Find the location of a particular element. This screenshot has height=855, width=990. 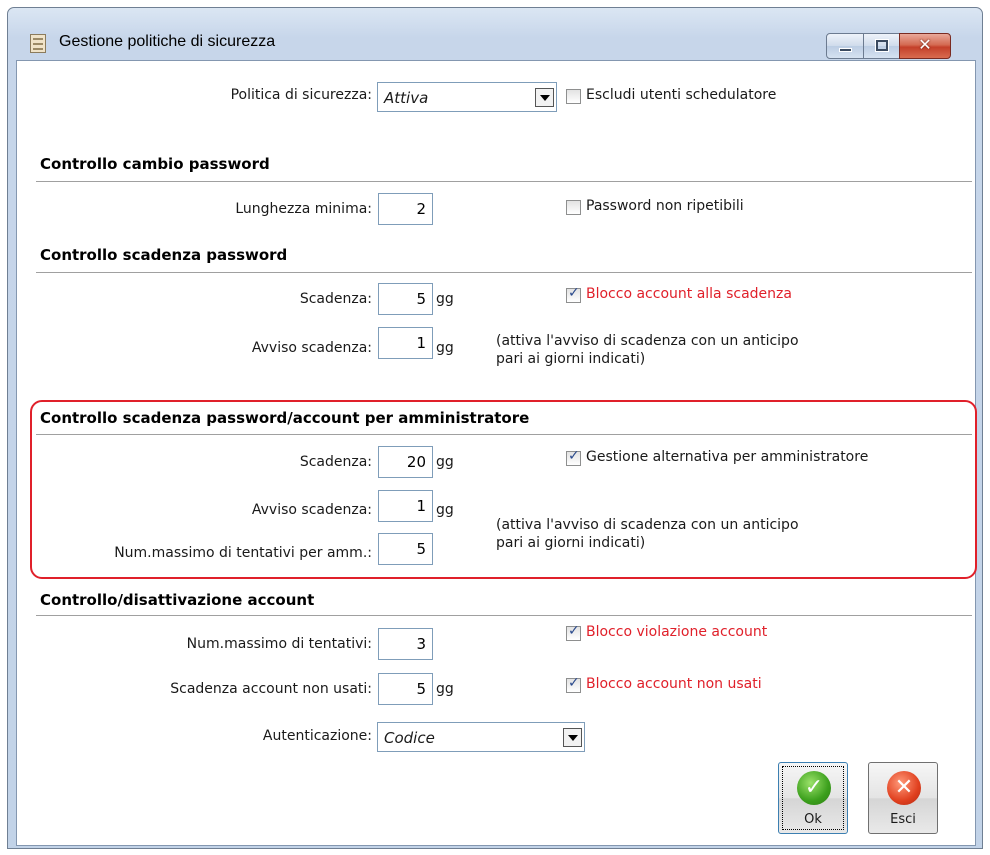

window-title: Gestione politiche di sicurezza is located at coordinates (167, 41).